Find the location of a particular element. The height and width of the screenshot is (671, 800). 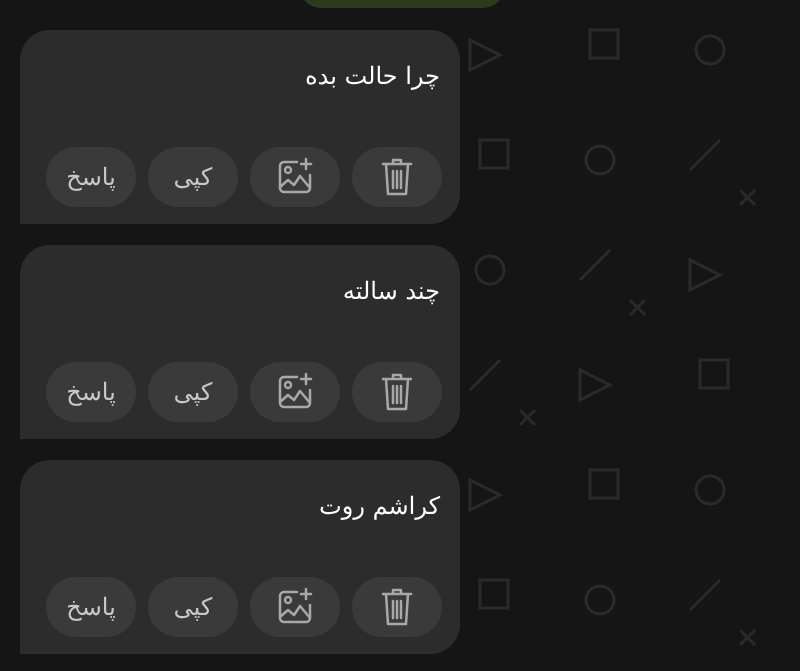

message-text: چرا حالت بده is located at coordinates (372, 76).